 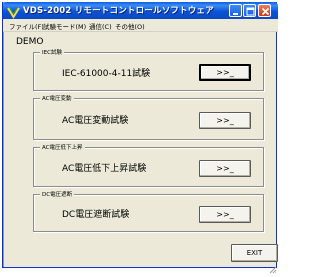 I want to click on group-iec-test: IEC試験 IEC-61000-4-11試験 >>_, so click(x=148, y=69).